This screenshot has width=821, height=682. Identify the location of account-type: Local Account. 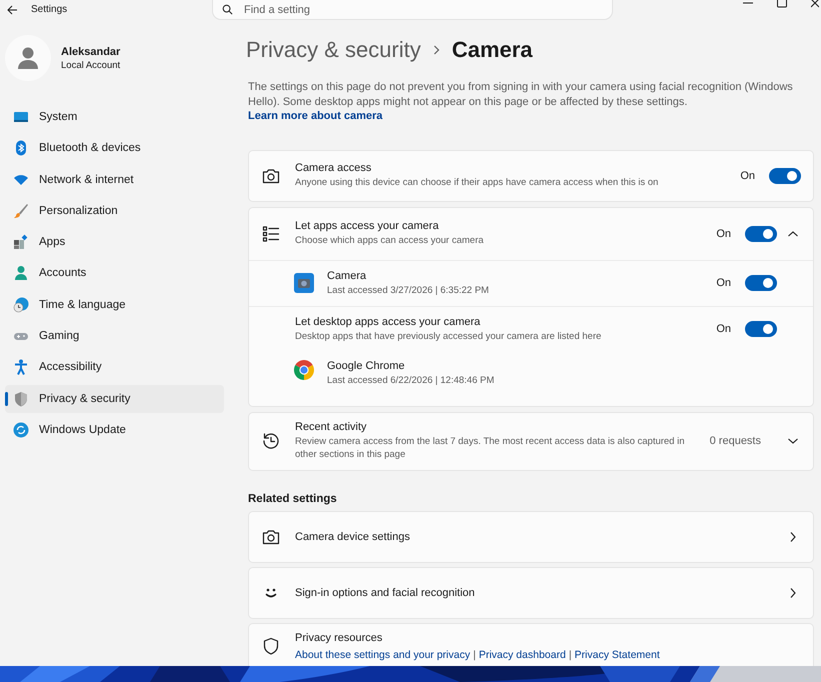
(90, 65).